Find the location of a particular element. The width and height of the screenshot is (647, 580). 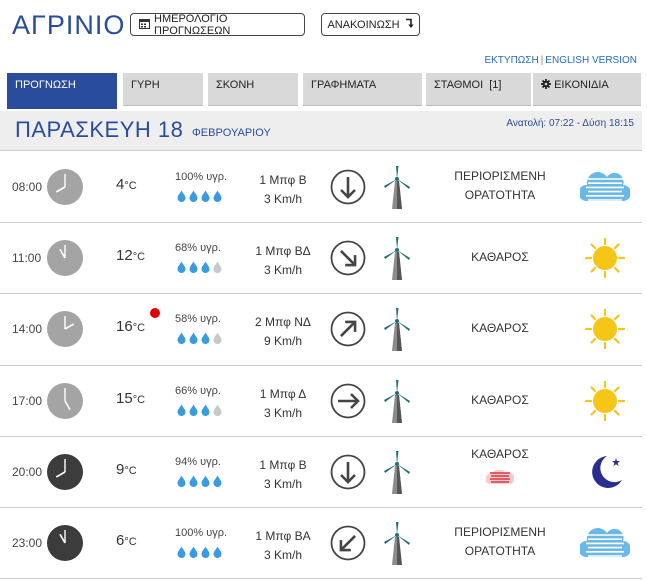

wind-speed: 9 Km/h is located at coordinates (282, 341).